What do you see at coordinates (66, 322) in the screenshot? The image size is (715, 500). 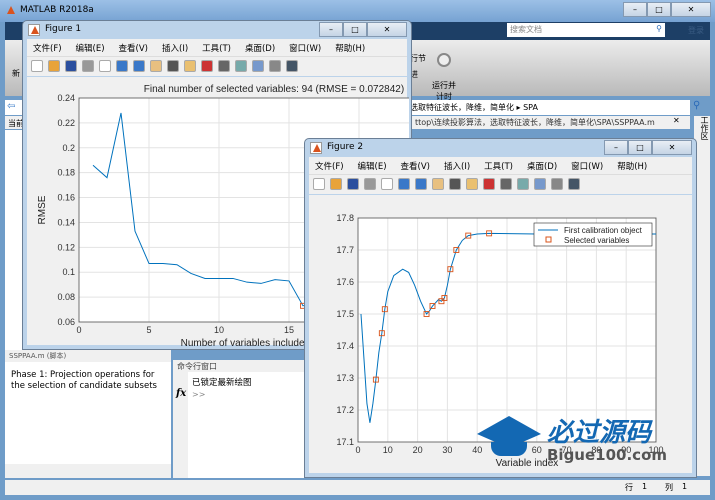 I see `y-tick-label: 0.06` at bounding box center [66, 322].